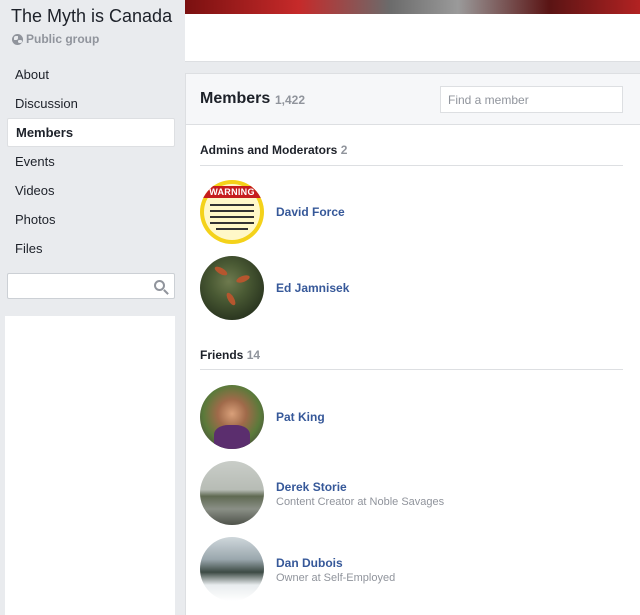  Describe the element at coordinates (90, 465) in the screenshot. I see `sidebar-panel` at that location.